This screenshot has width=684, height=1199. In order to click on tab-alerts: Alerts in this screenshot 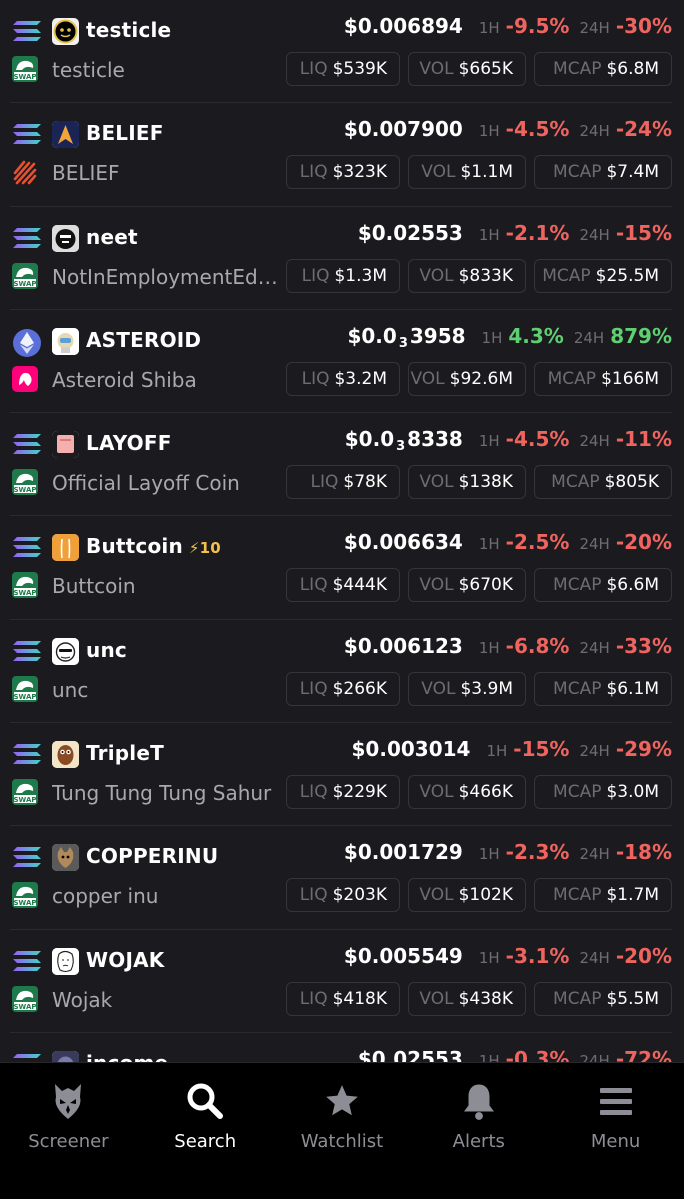, I will do `click(478, 1131)`.